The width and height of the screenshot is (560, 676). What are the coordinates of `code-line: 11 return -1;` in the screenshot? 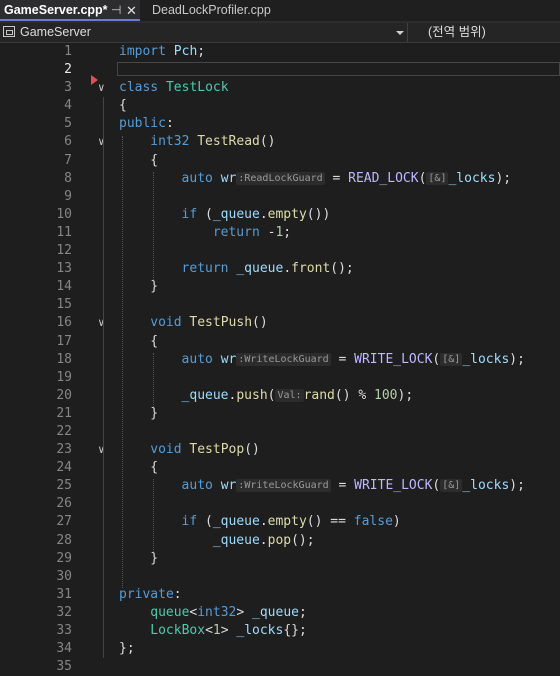 It's located at (280, 233).